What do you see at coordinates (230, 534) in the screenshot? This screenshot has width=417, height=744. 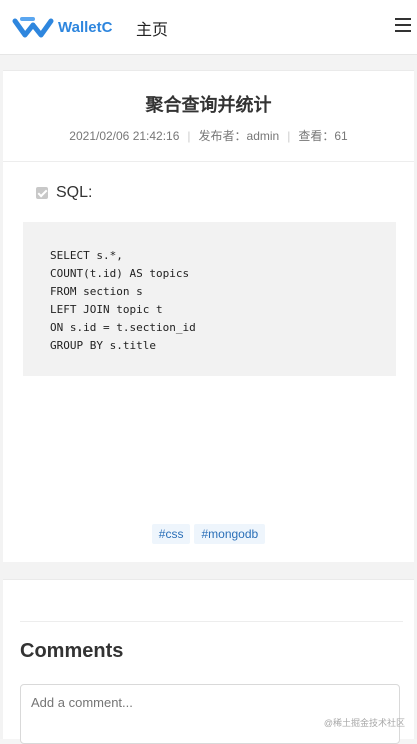 I see `tag-mongodb: #mongodb` at bounding box center [230, 534].